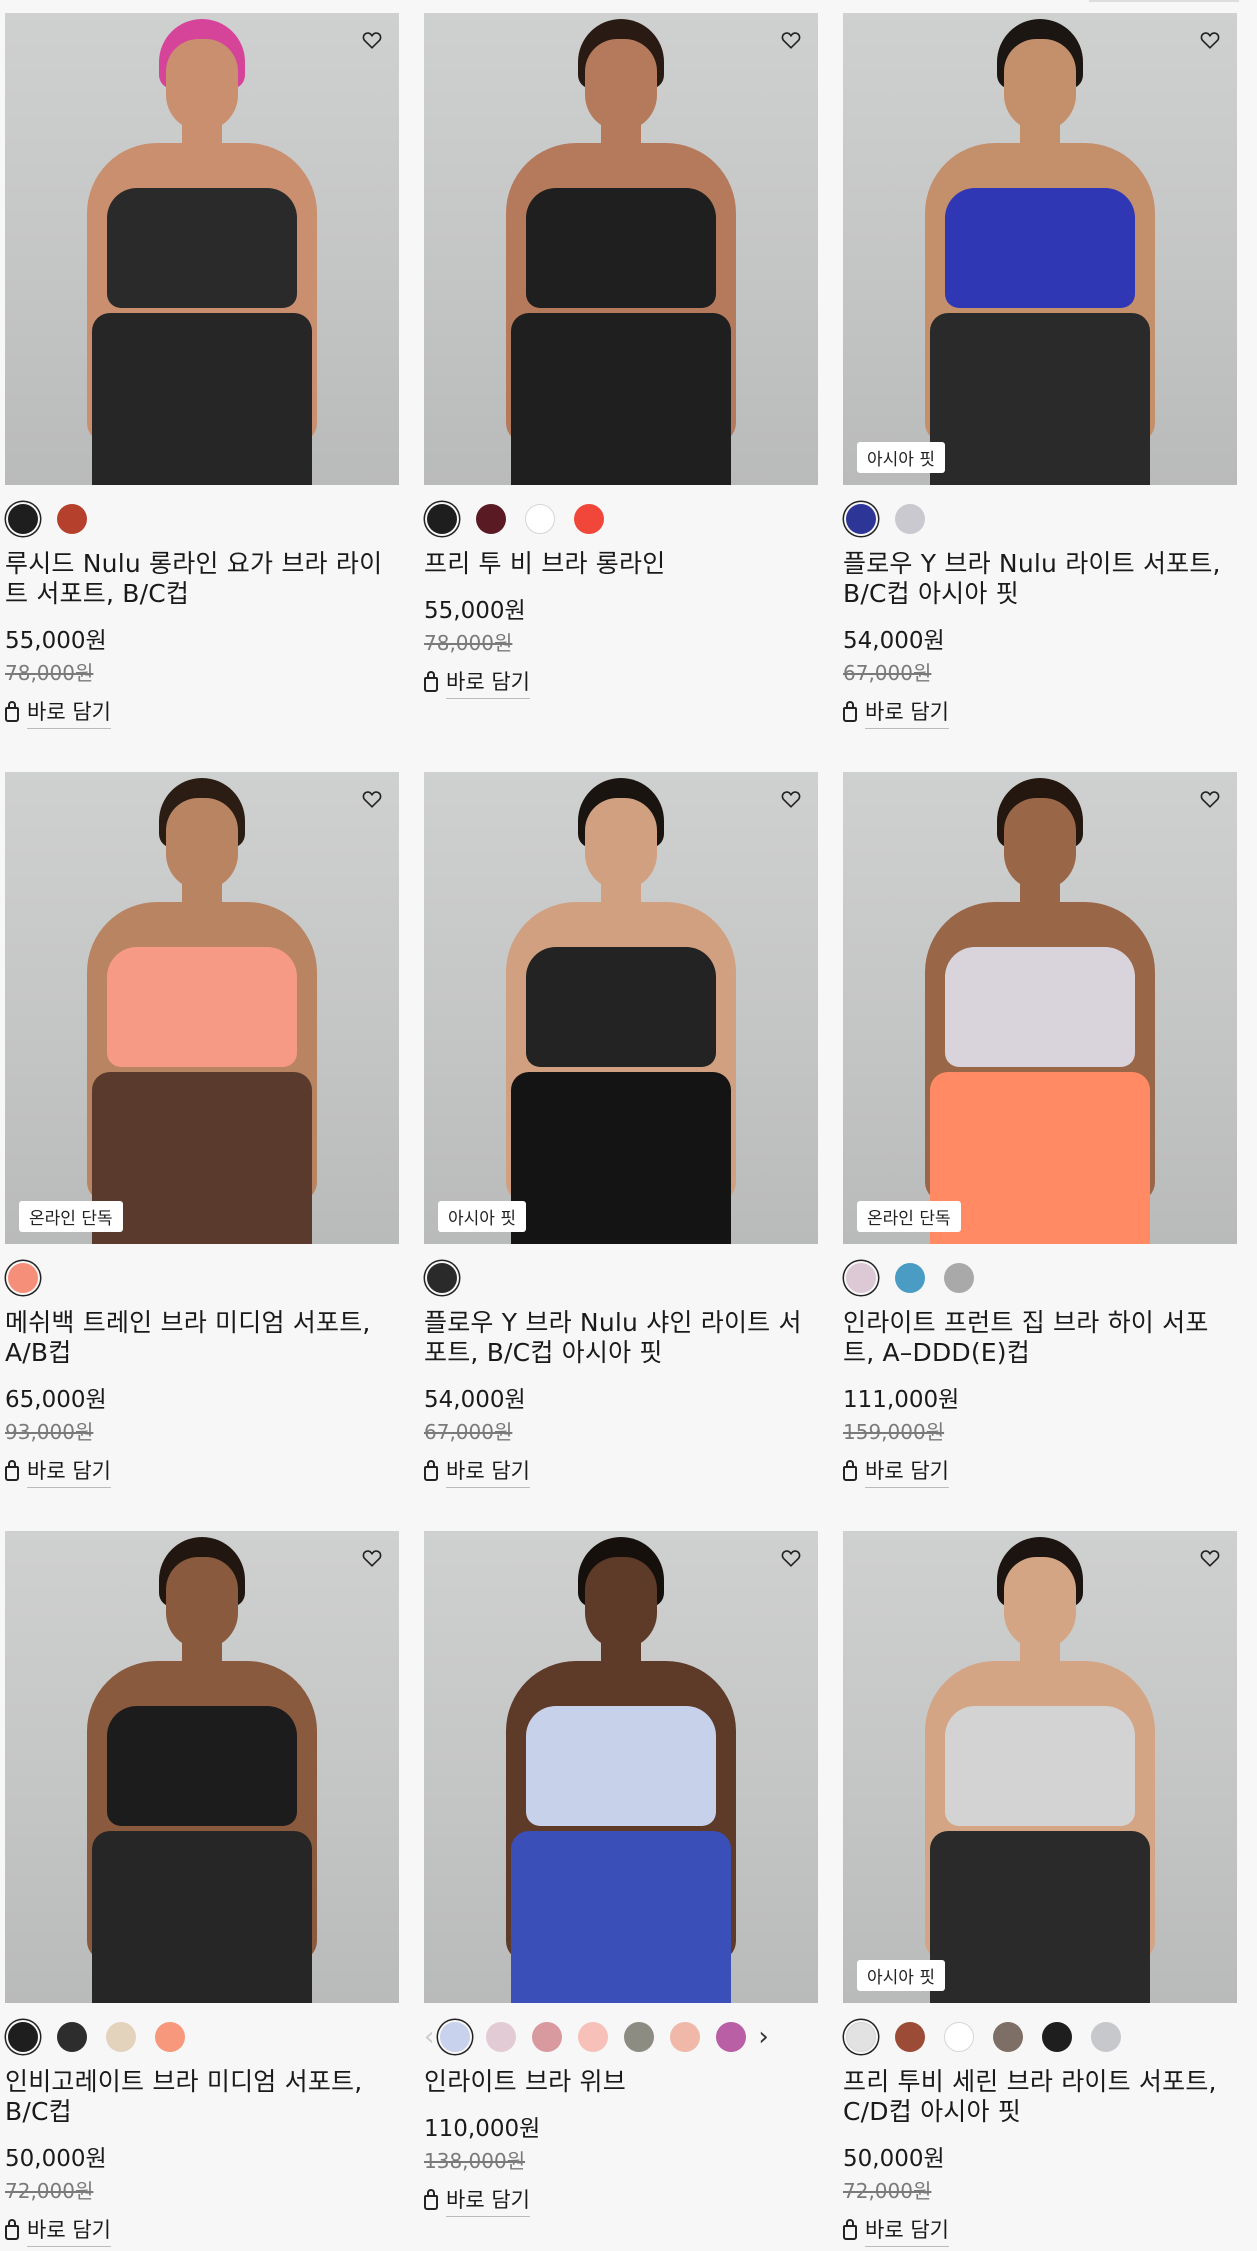 The width and height of the screenshot is (1257, 2251). I want to click on original-price: 78,000원, so click(49, 673).